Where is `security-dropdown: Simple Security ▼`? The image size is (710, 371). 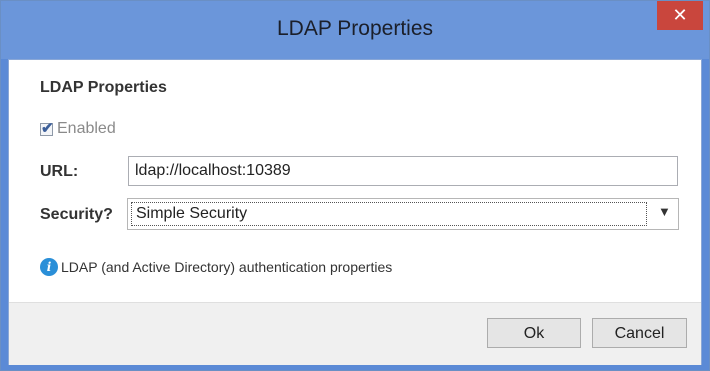 security-dropdown: Simple Security ▼ is located at coordinates (403, 214).